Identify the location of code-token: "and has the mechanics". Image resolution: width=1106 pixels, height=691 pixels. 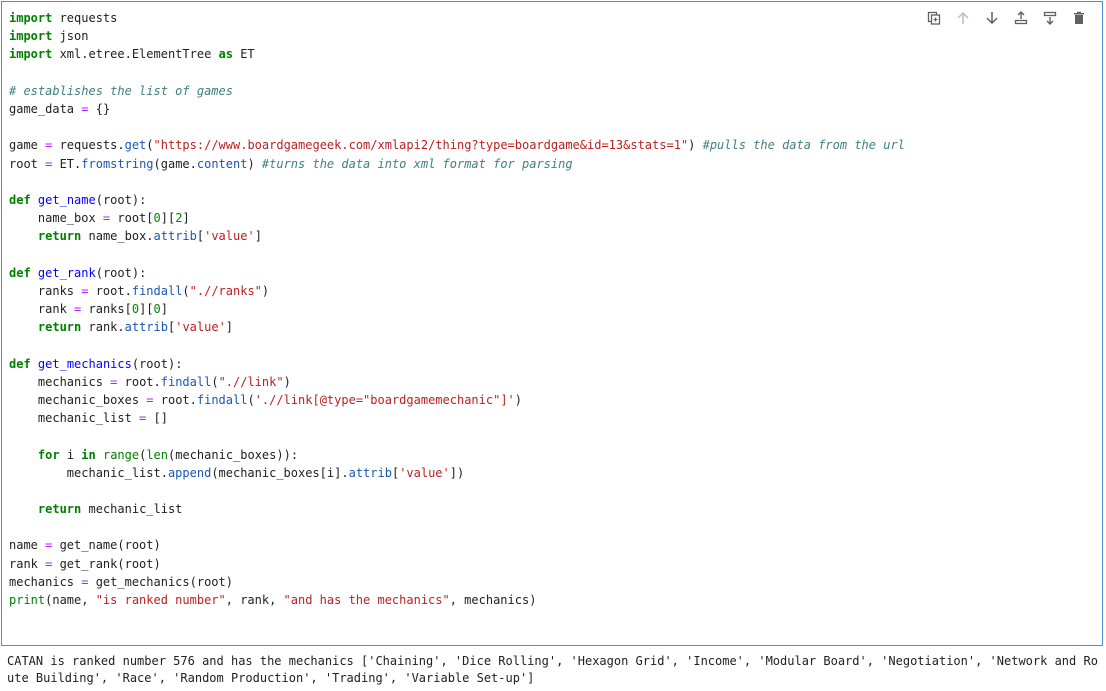
(366, 600).